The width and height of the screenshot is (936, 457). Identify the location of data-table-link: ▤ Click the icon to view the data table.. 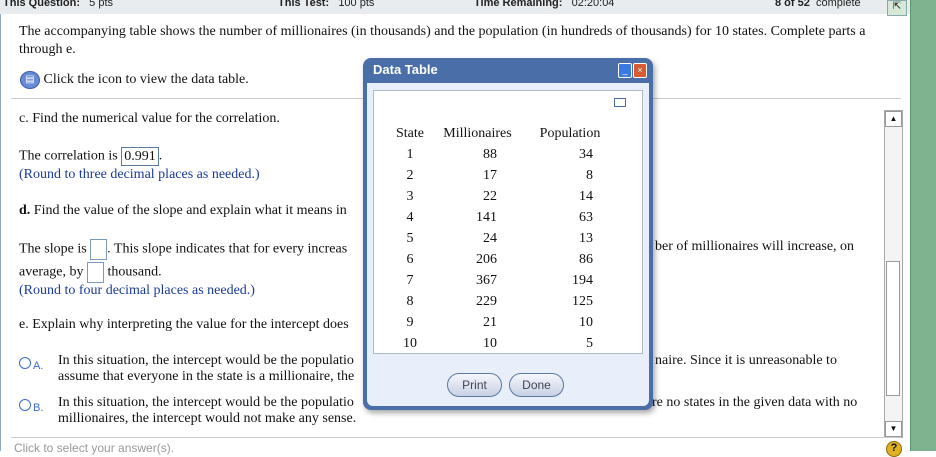
(134, 80).